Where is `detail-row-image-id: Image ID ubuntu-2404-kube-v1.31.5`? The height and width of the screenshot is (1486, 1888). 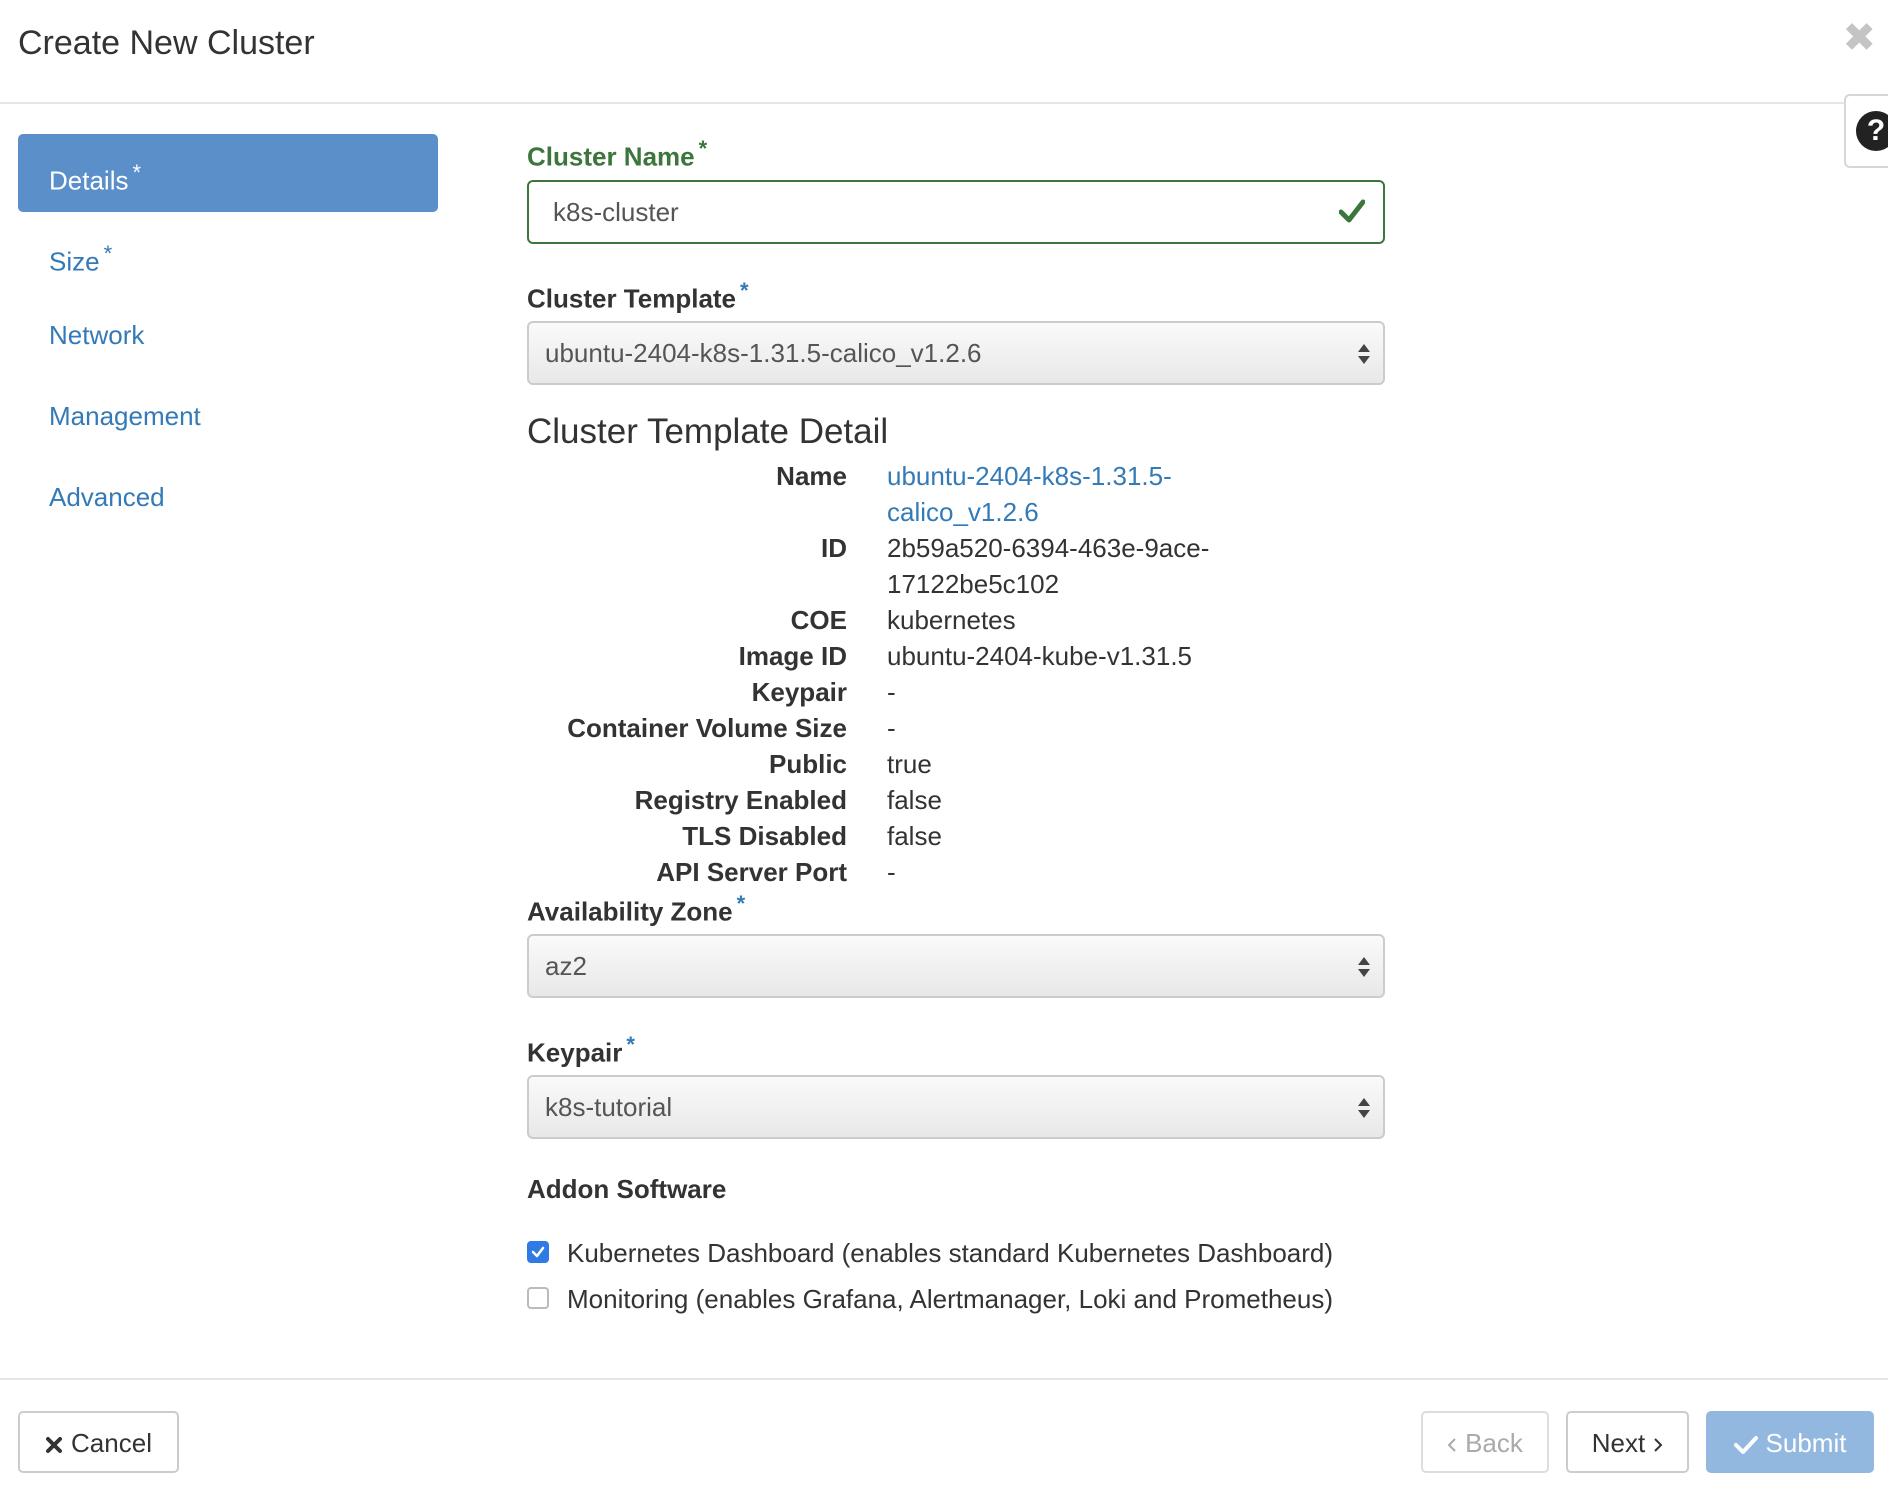 detail-row-image-id: Image ID ubuntu-2404-kube-v1.31.5 is located at coordinates (957, 656).